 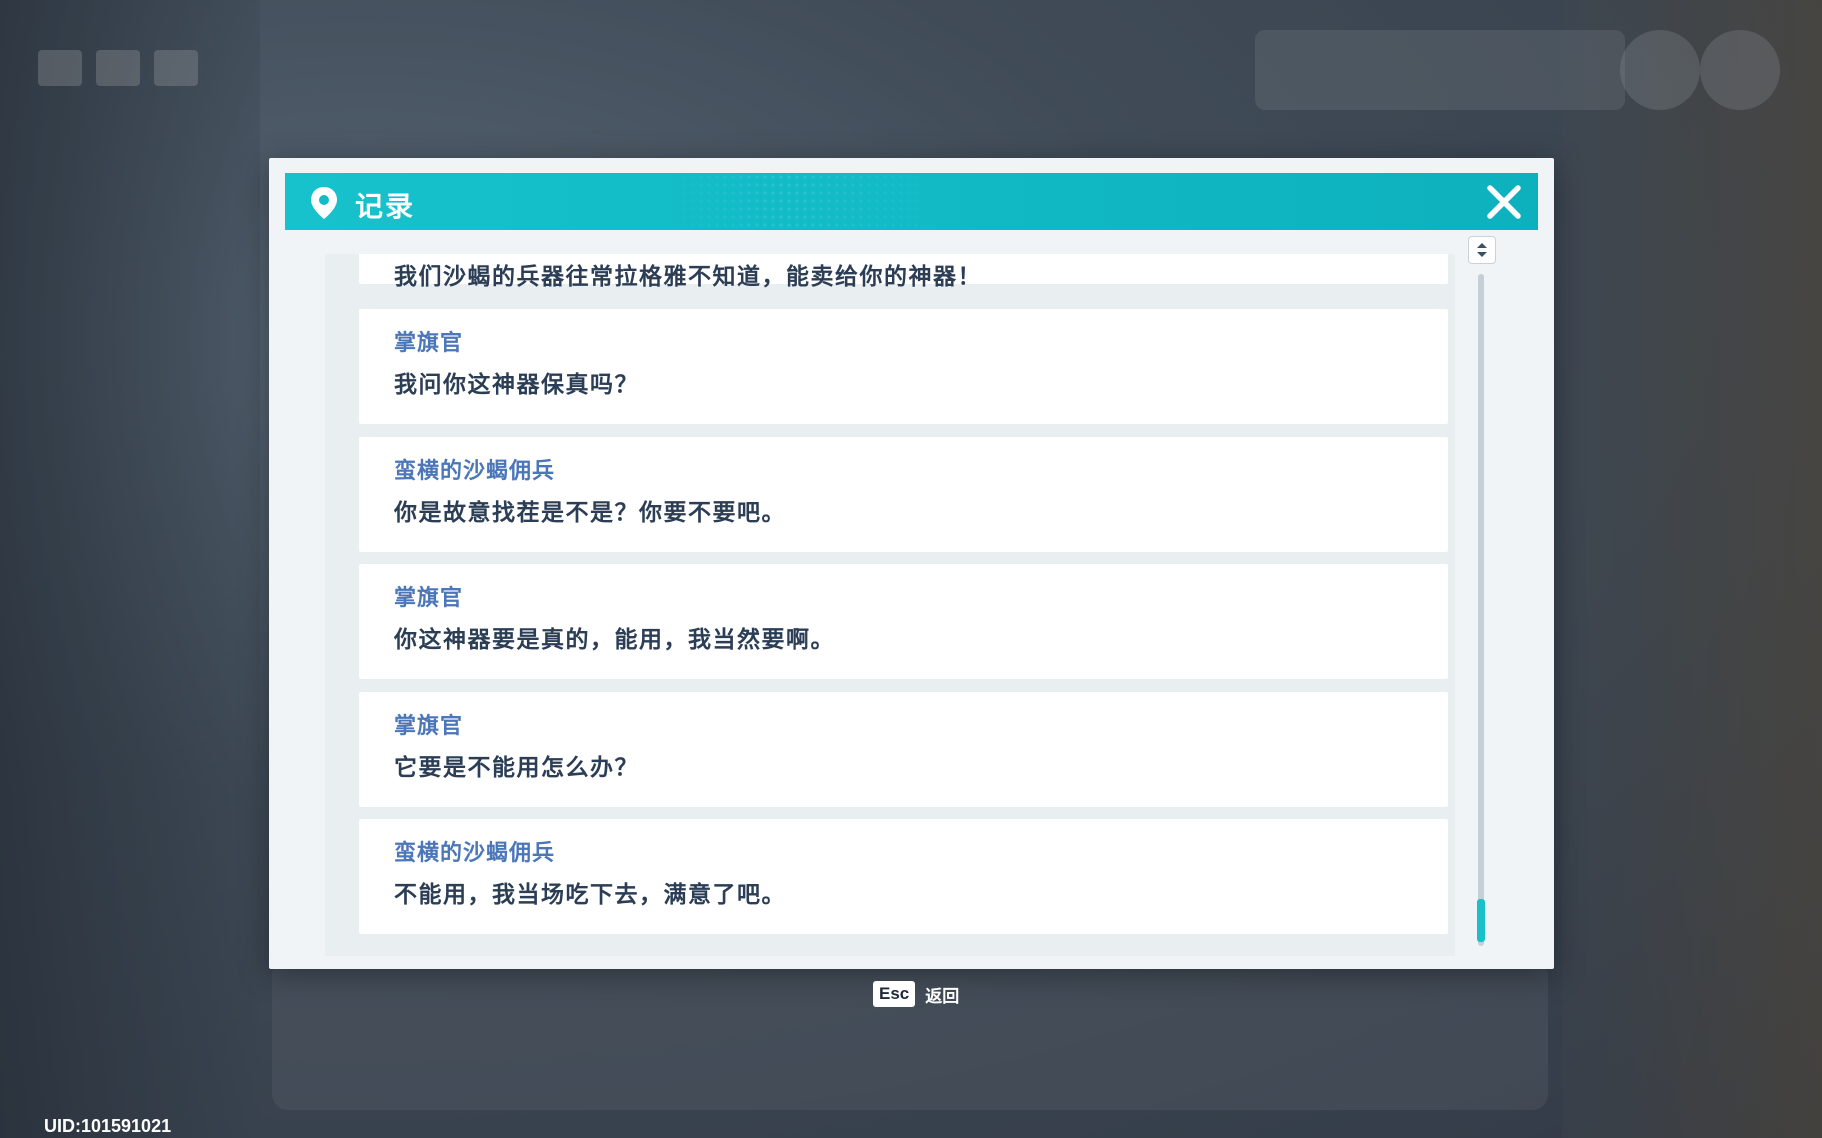 What do you see at coordinates (1481, 920) in the screenshot?
I see `scrollbar-thumb` at bounding box center [1481, 920].